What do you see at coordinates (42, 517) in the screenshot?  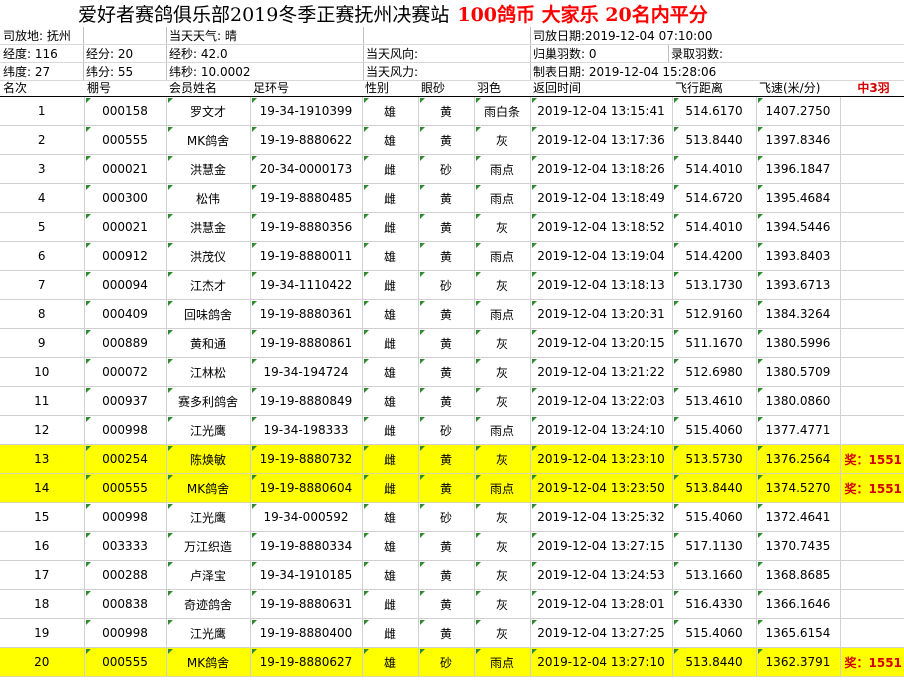 I see `rank-cell: 15` at bounding box center [42, 517].